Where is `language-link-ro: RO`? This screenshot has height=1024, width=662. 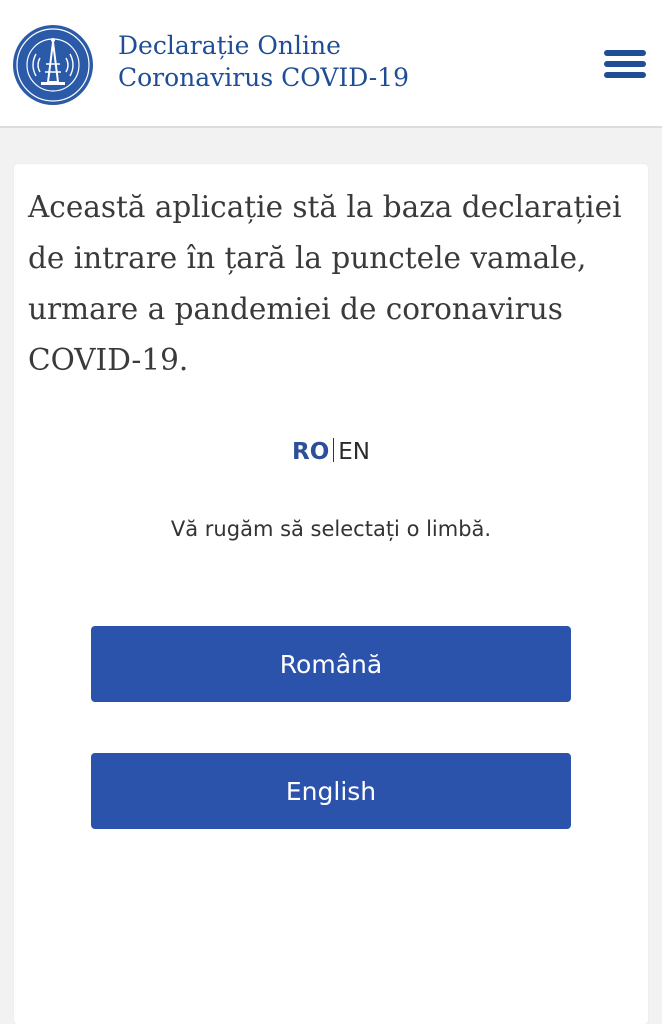 language-link-ro: RO is located at coordinates (310, 452).